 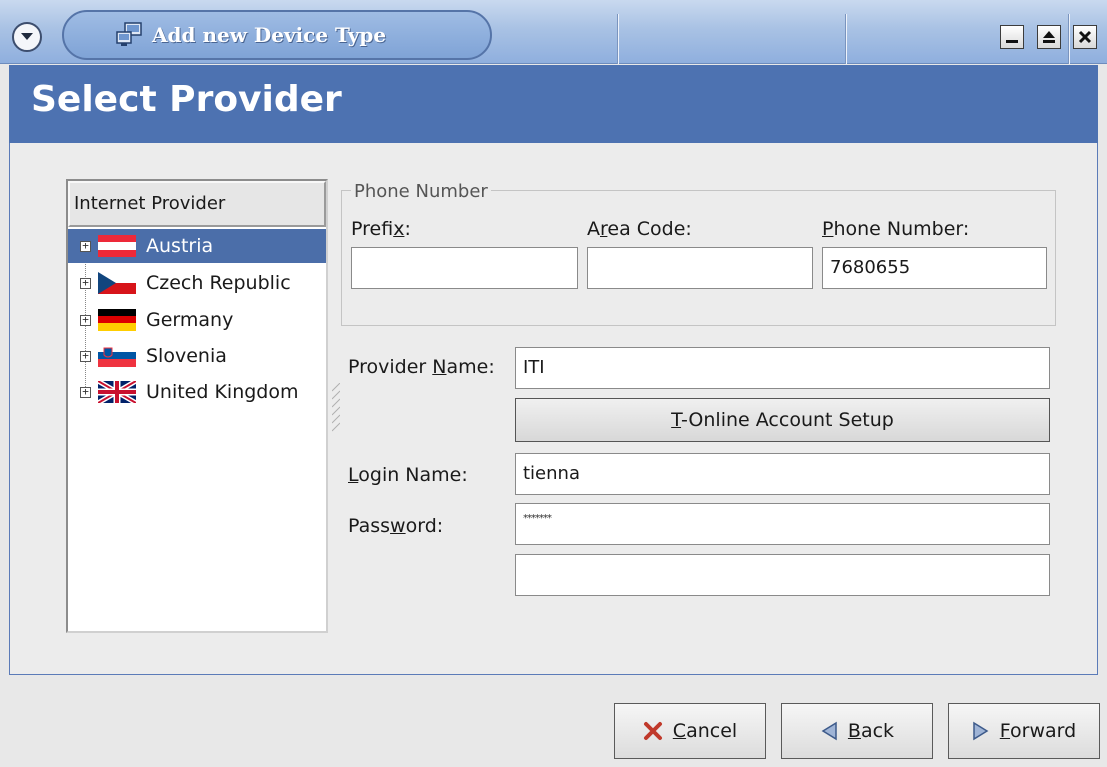 What do you see at coordinates (117, 246) in the screenshot?
I see `austria-flag-icon` at bounding box center [117, 246].